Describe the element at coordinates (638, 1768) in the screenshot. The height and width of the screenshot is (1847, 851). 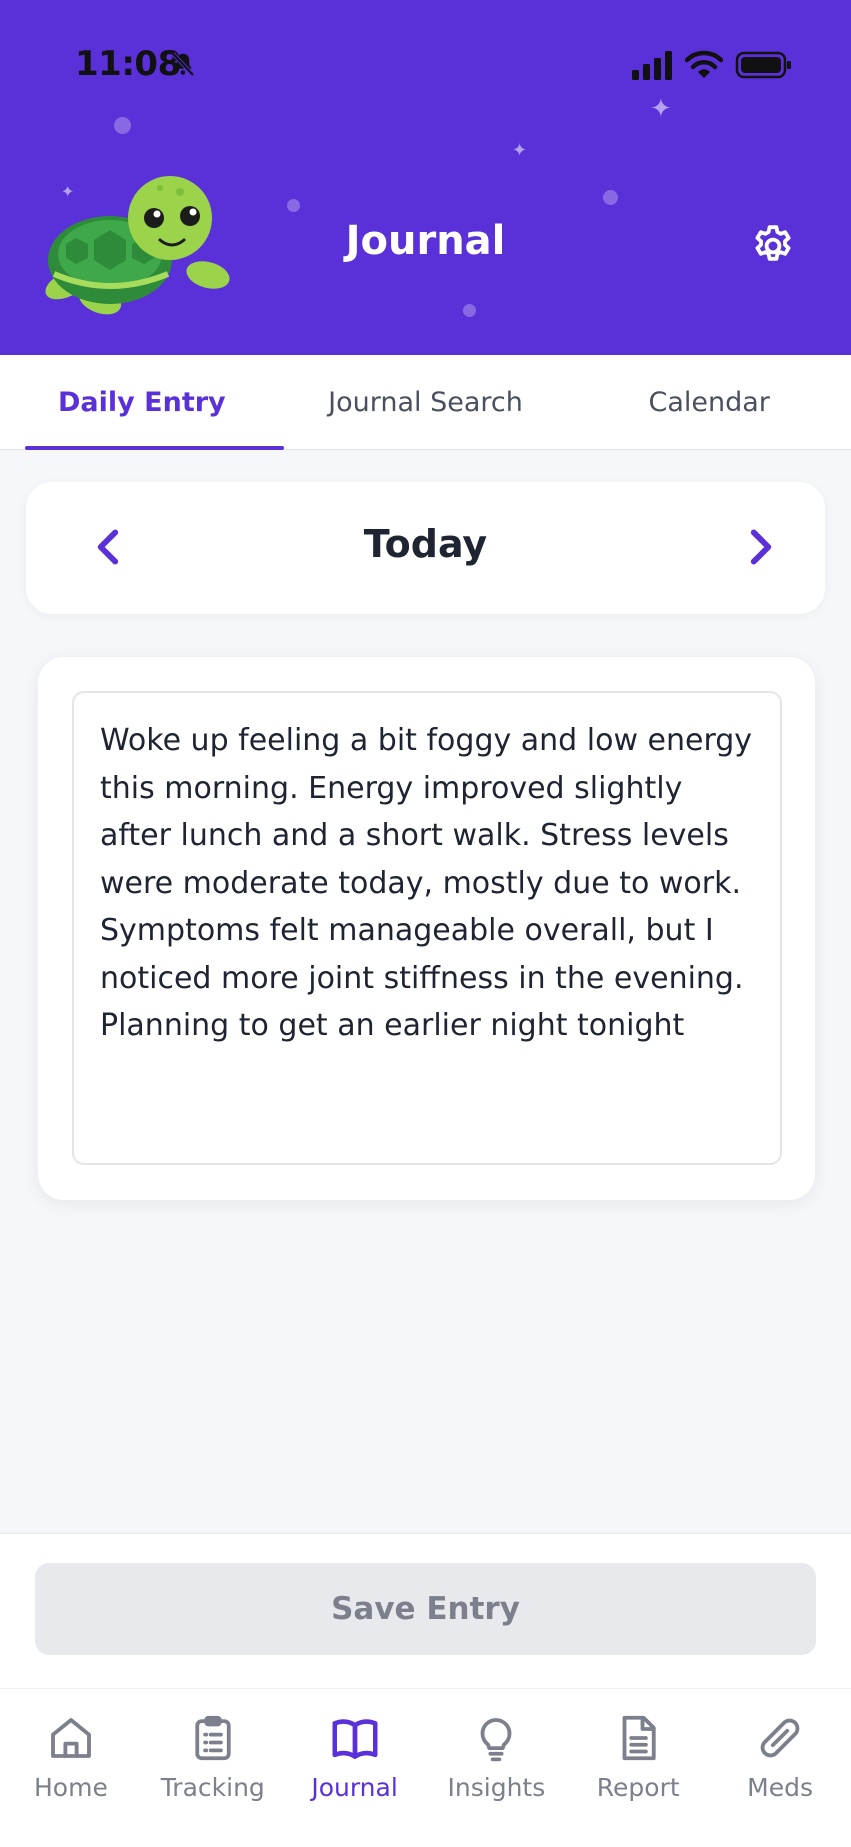
I see `nav-report: Report` at that location.